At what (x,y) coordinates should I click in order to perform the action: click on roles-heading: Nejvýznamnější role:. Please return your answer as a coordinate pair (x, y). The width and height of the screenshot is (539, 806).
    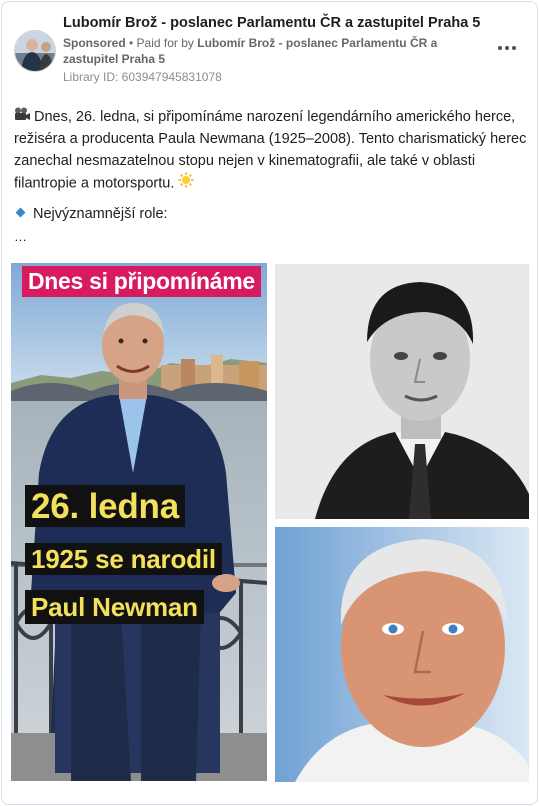
    Looking at the image, I should click on (91, 214).